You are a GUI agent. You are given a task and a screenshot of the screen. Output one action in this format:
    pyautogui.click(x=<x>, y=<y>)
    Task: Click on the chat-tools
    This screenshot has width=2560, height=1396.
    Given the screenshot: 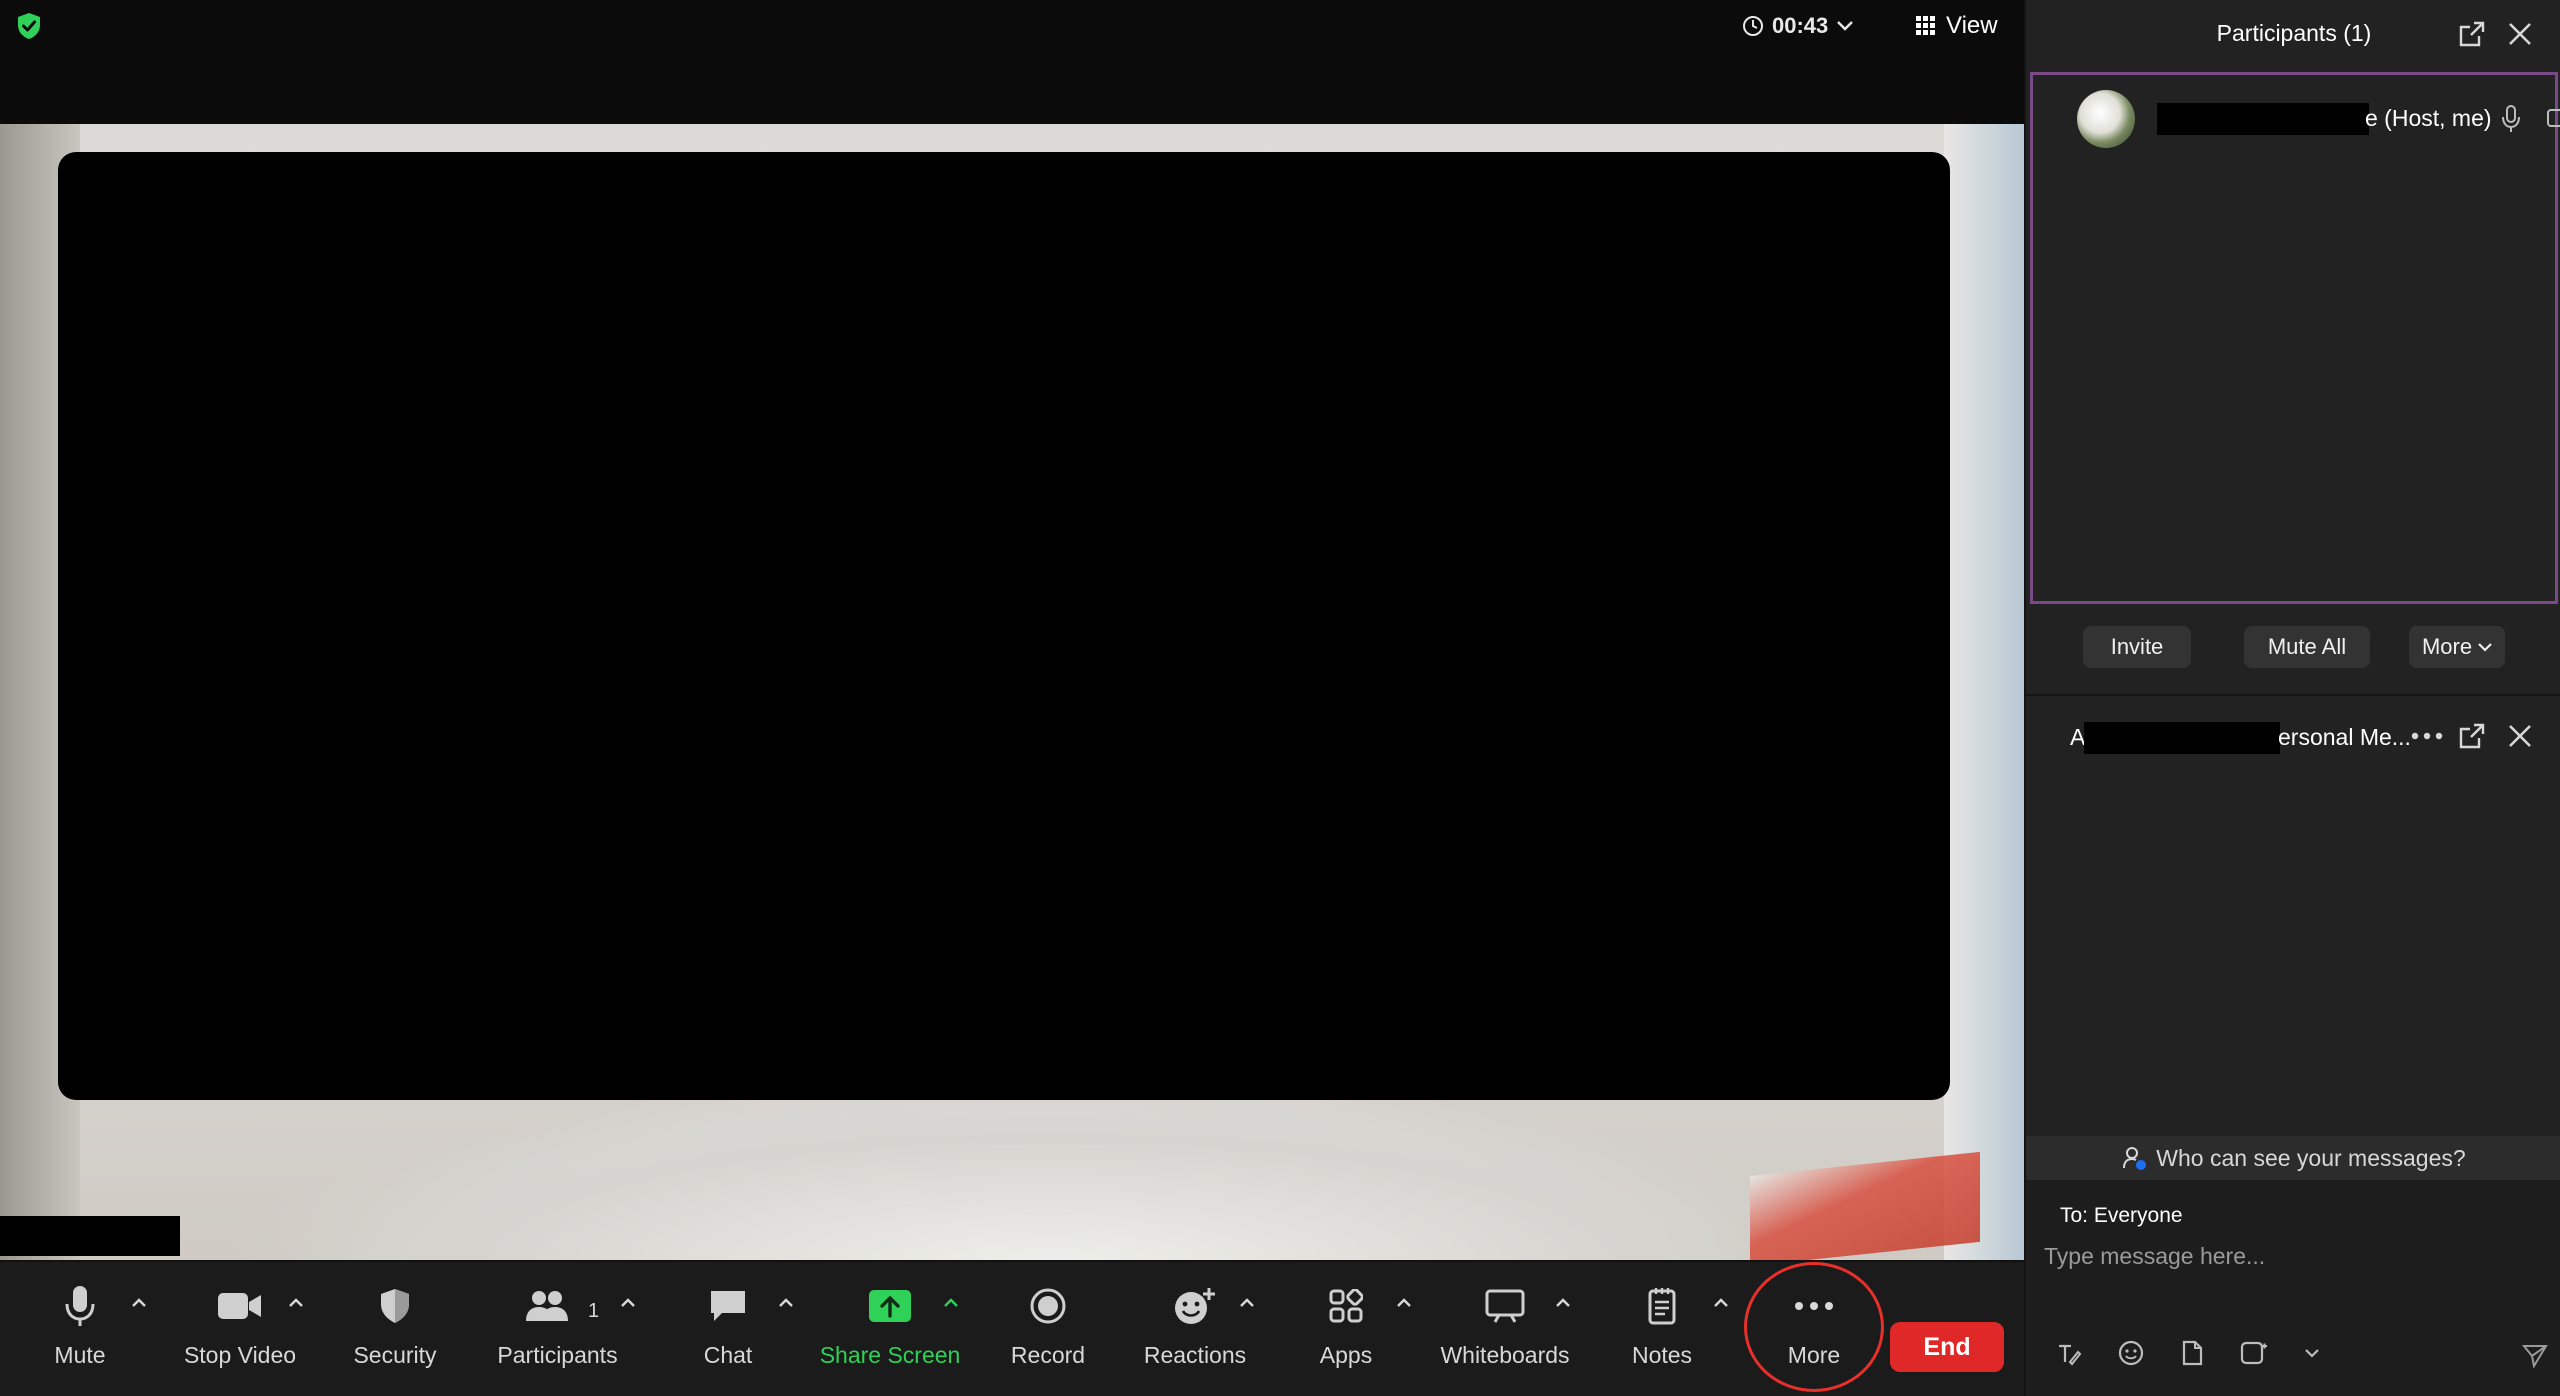 What is the action you would take?
    pyautogui.click(x=2188, y=1353)
    